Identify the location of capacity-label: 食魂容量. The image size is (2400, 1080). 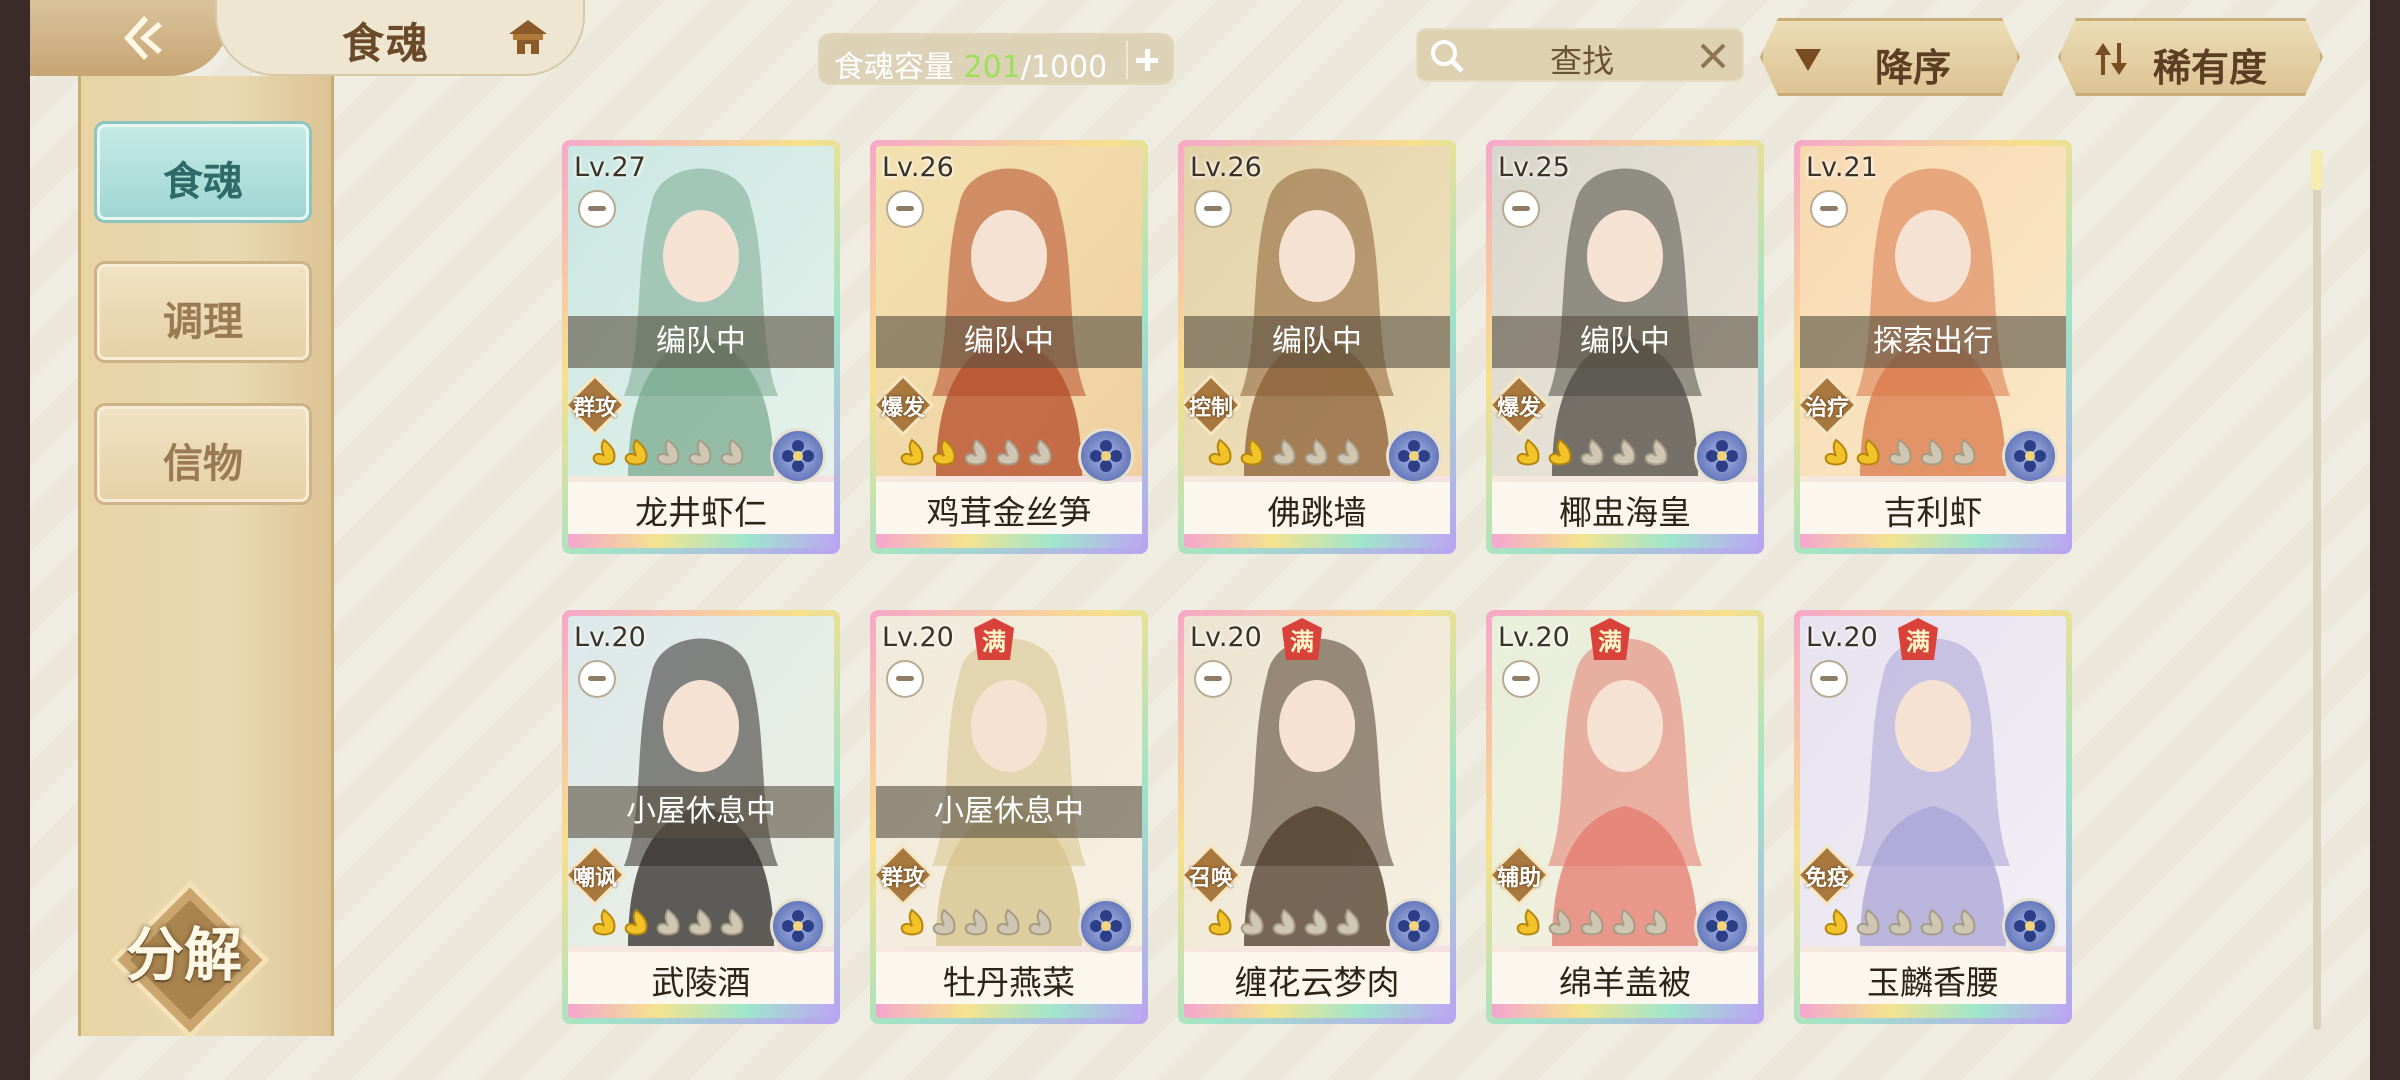
(899, 67).